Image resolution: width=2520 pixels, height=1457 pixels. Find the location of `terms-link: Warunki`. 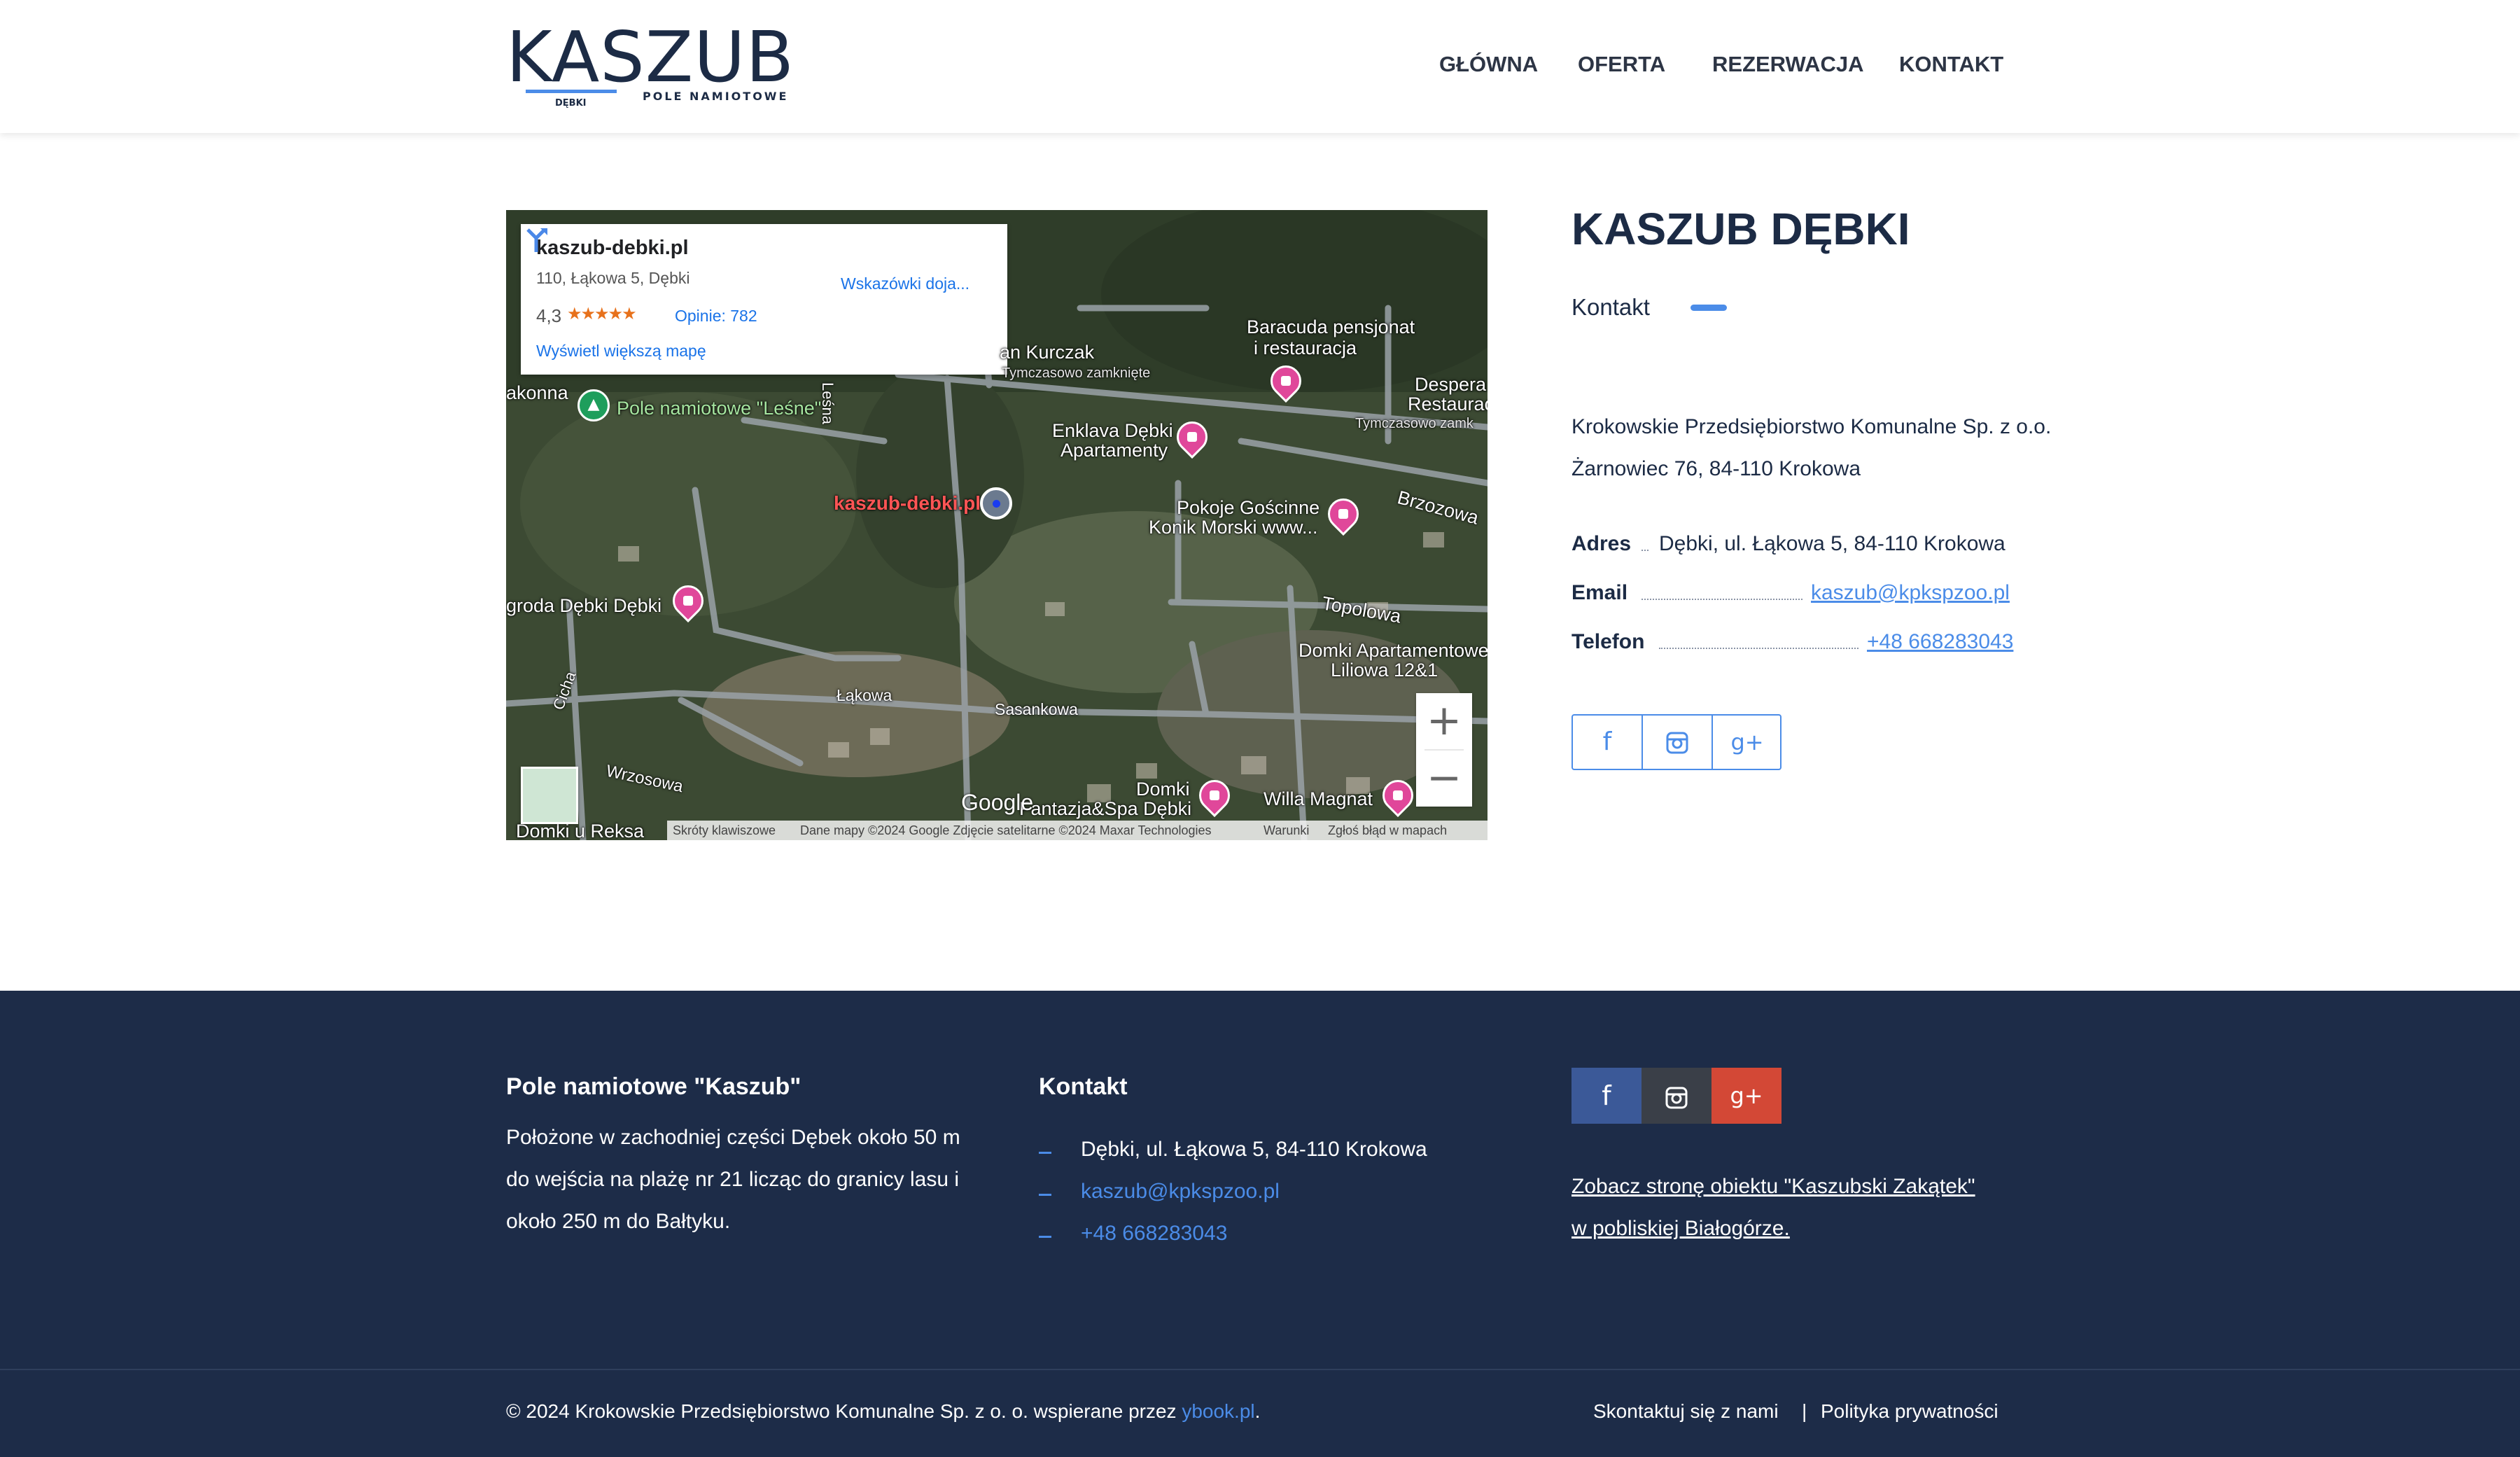

terms-link: Warunki is located at coordinates (1286, 830).